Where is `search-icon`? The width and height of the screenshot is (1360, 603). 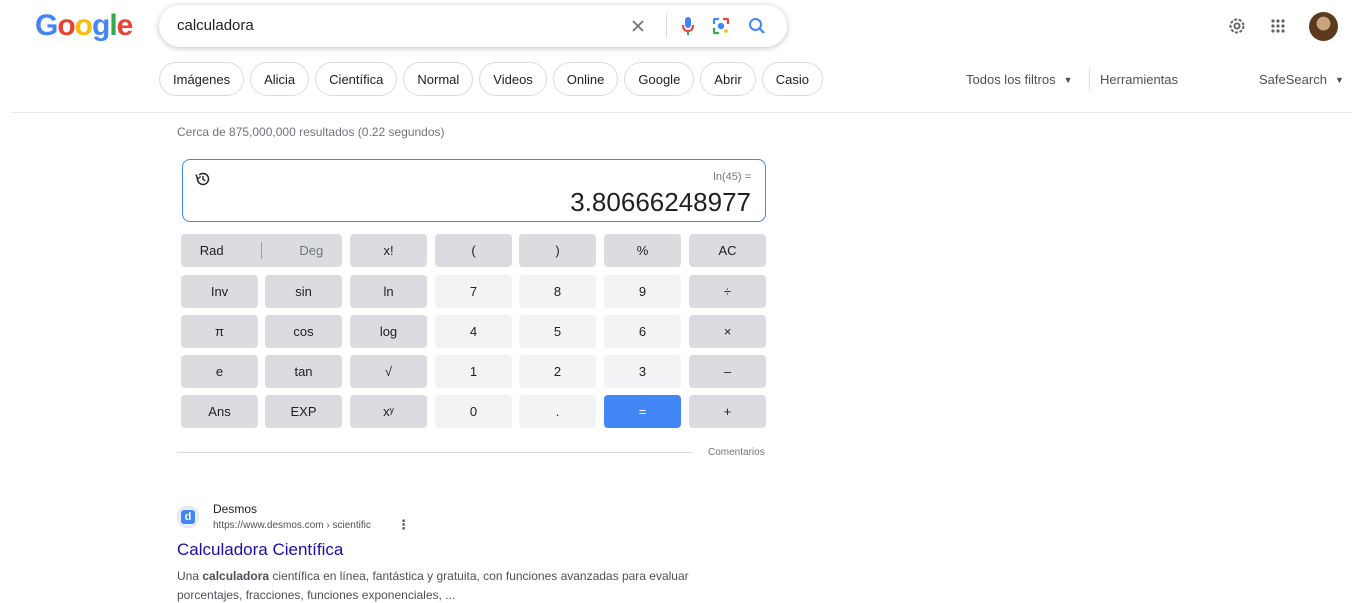
search-icon is located at coordinates (757, 26).